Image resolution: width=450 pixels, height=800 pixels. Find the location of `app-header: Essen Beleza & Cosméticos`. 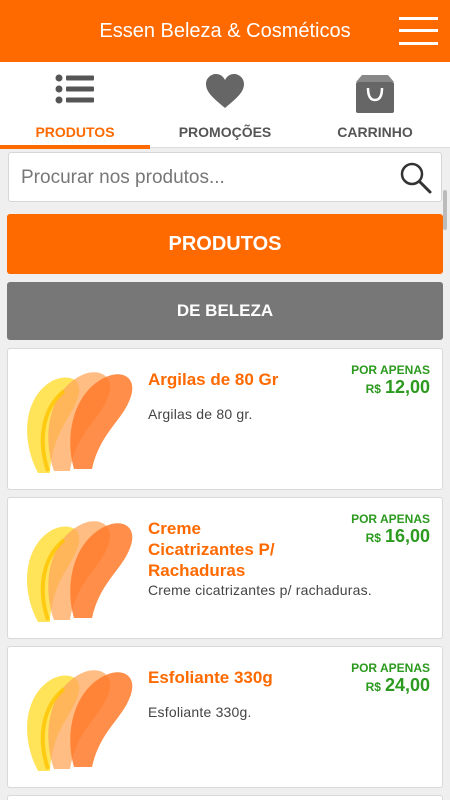

app-header: Essen Beleza & Cosméticos is located at coordinates (225, 31).